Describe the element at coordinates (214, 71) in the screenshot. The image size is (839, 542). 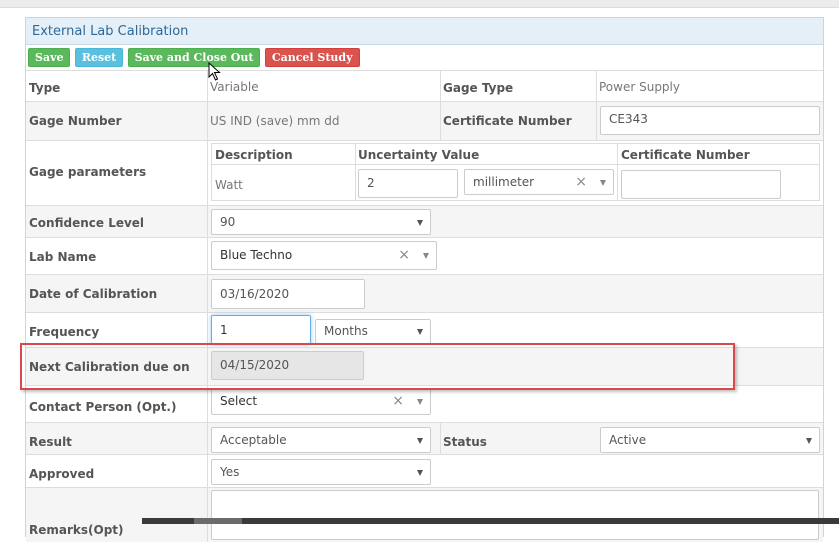
I see `mouse-pointer-icon` at that location.